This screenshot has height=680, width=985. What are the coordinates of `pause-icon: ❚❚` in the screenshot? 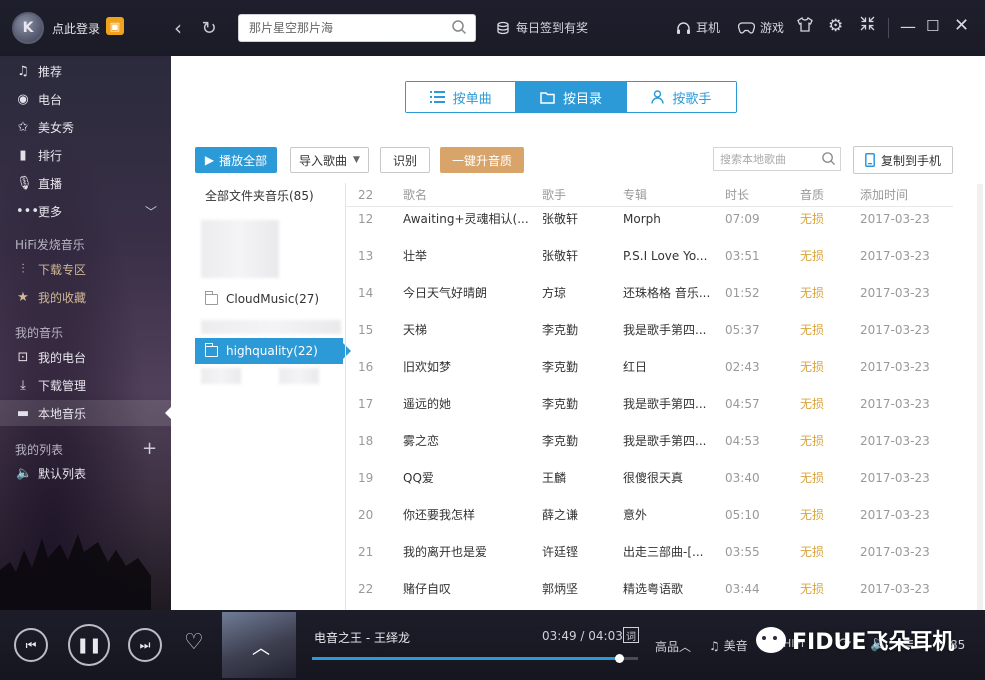 It's located at (89, 645).